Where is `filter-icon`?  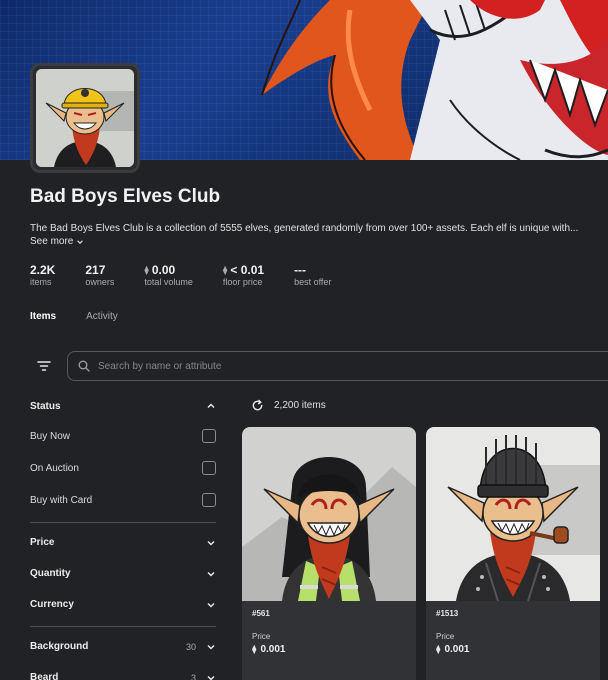
filter-icon is located at coordinates (44, 366).